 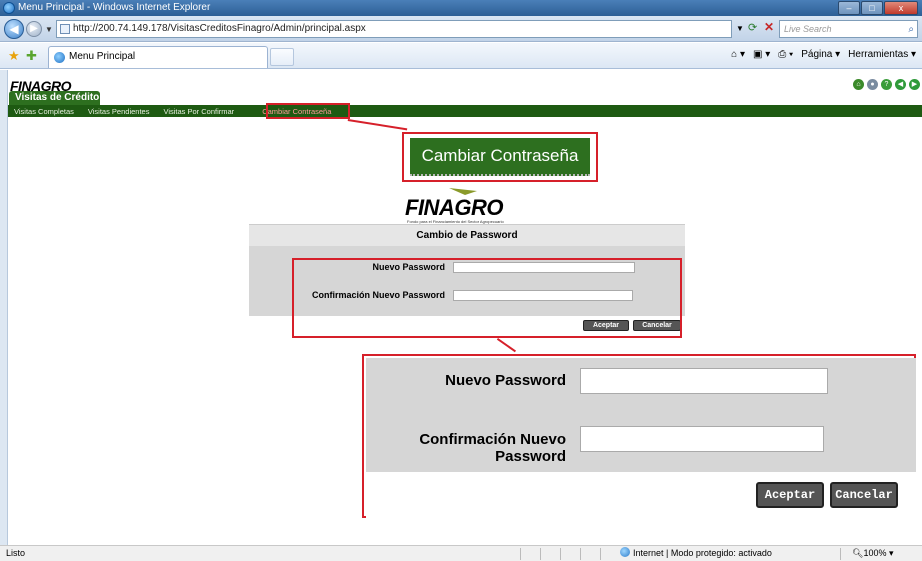 What do you see at coordinates (625, 552) in the screenshot?
I see `globe-icon` at bounding box center [625, 552].